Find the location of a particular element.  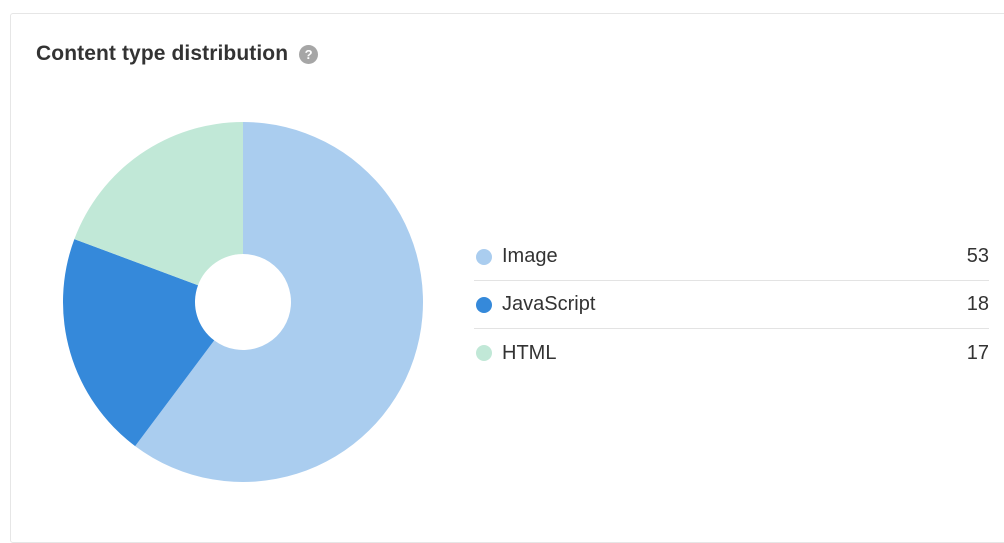

legend-value: 53 is located at coordinates (977, 256).